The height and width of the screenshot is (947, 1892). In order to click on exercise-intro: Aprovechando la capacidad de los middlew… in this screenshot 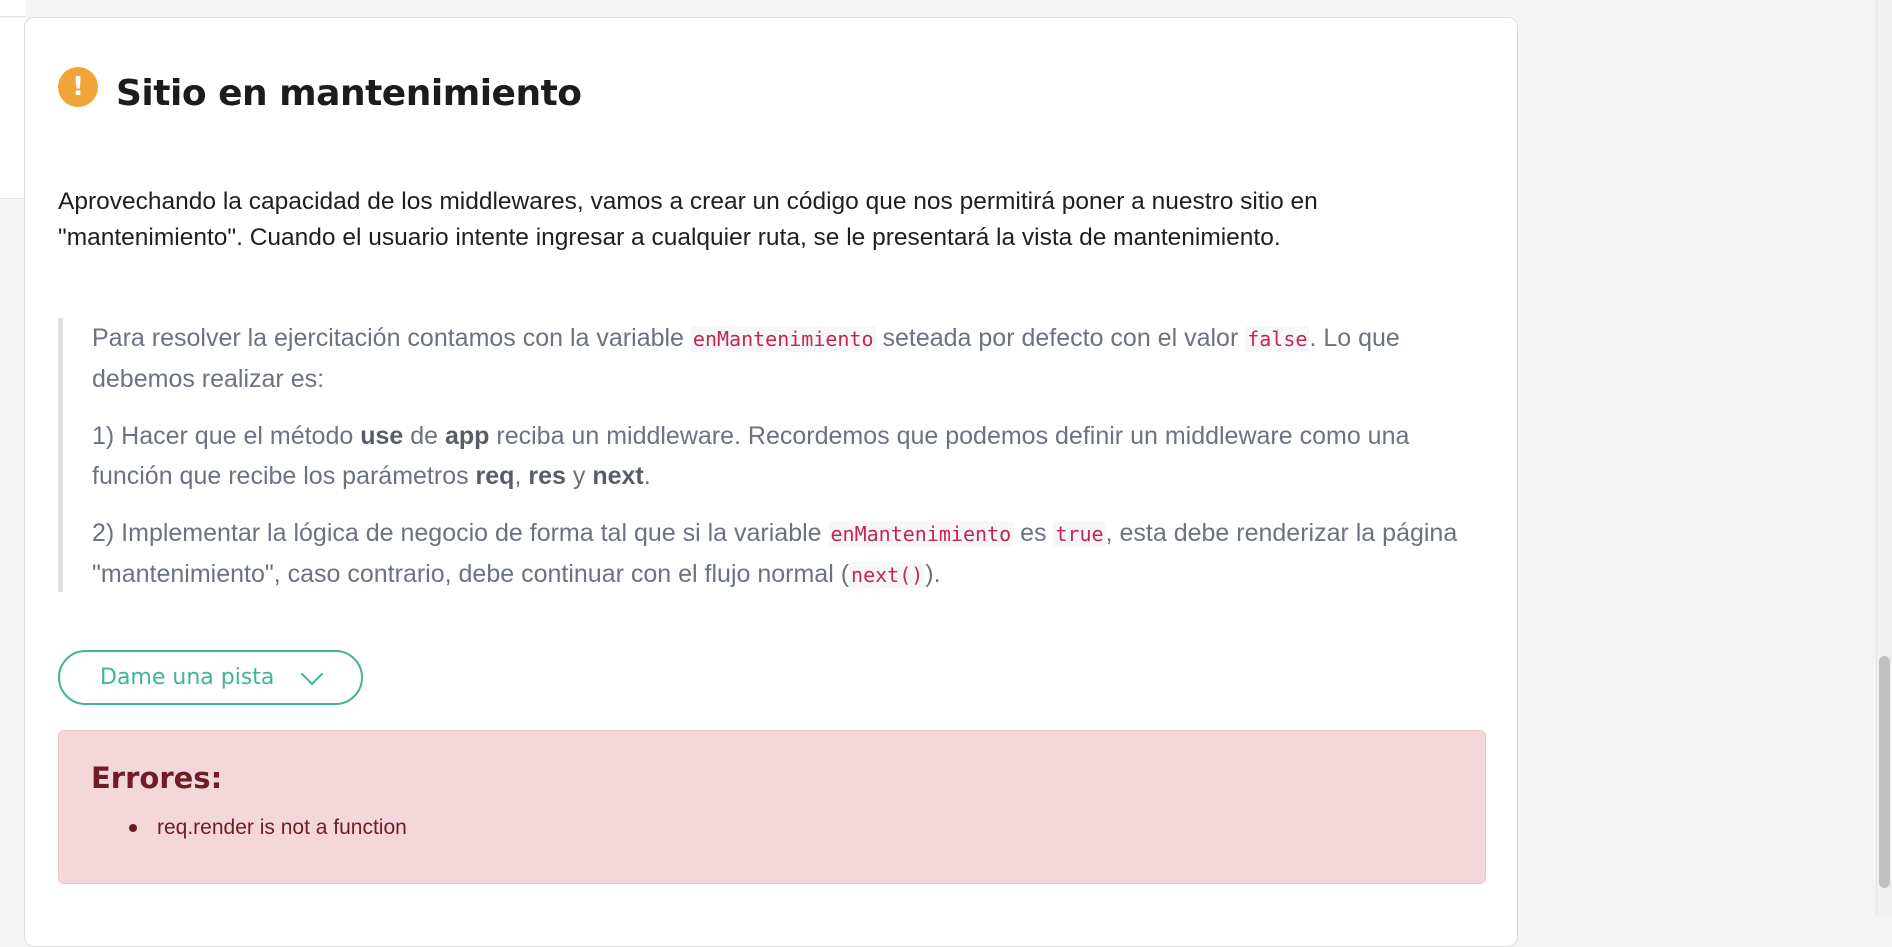, I will do `click(688, 219)`.